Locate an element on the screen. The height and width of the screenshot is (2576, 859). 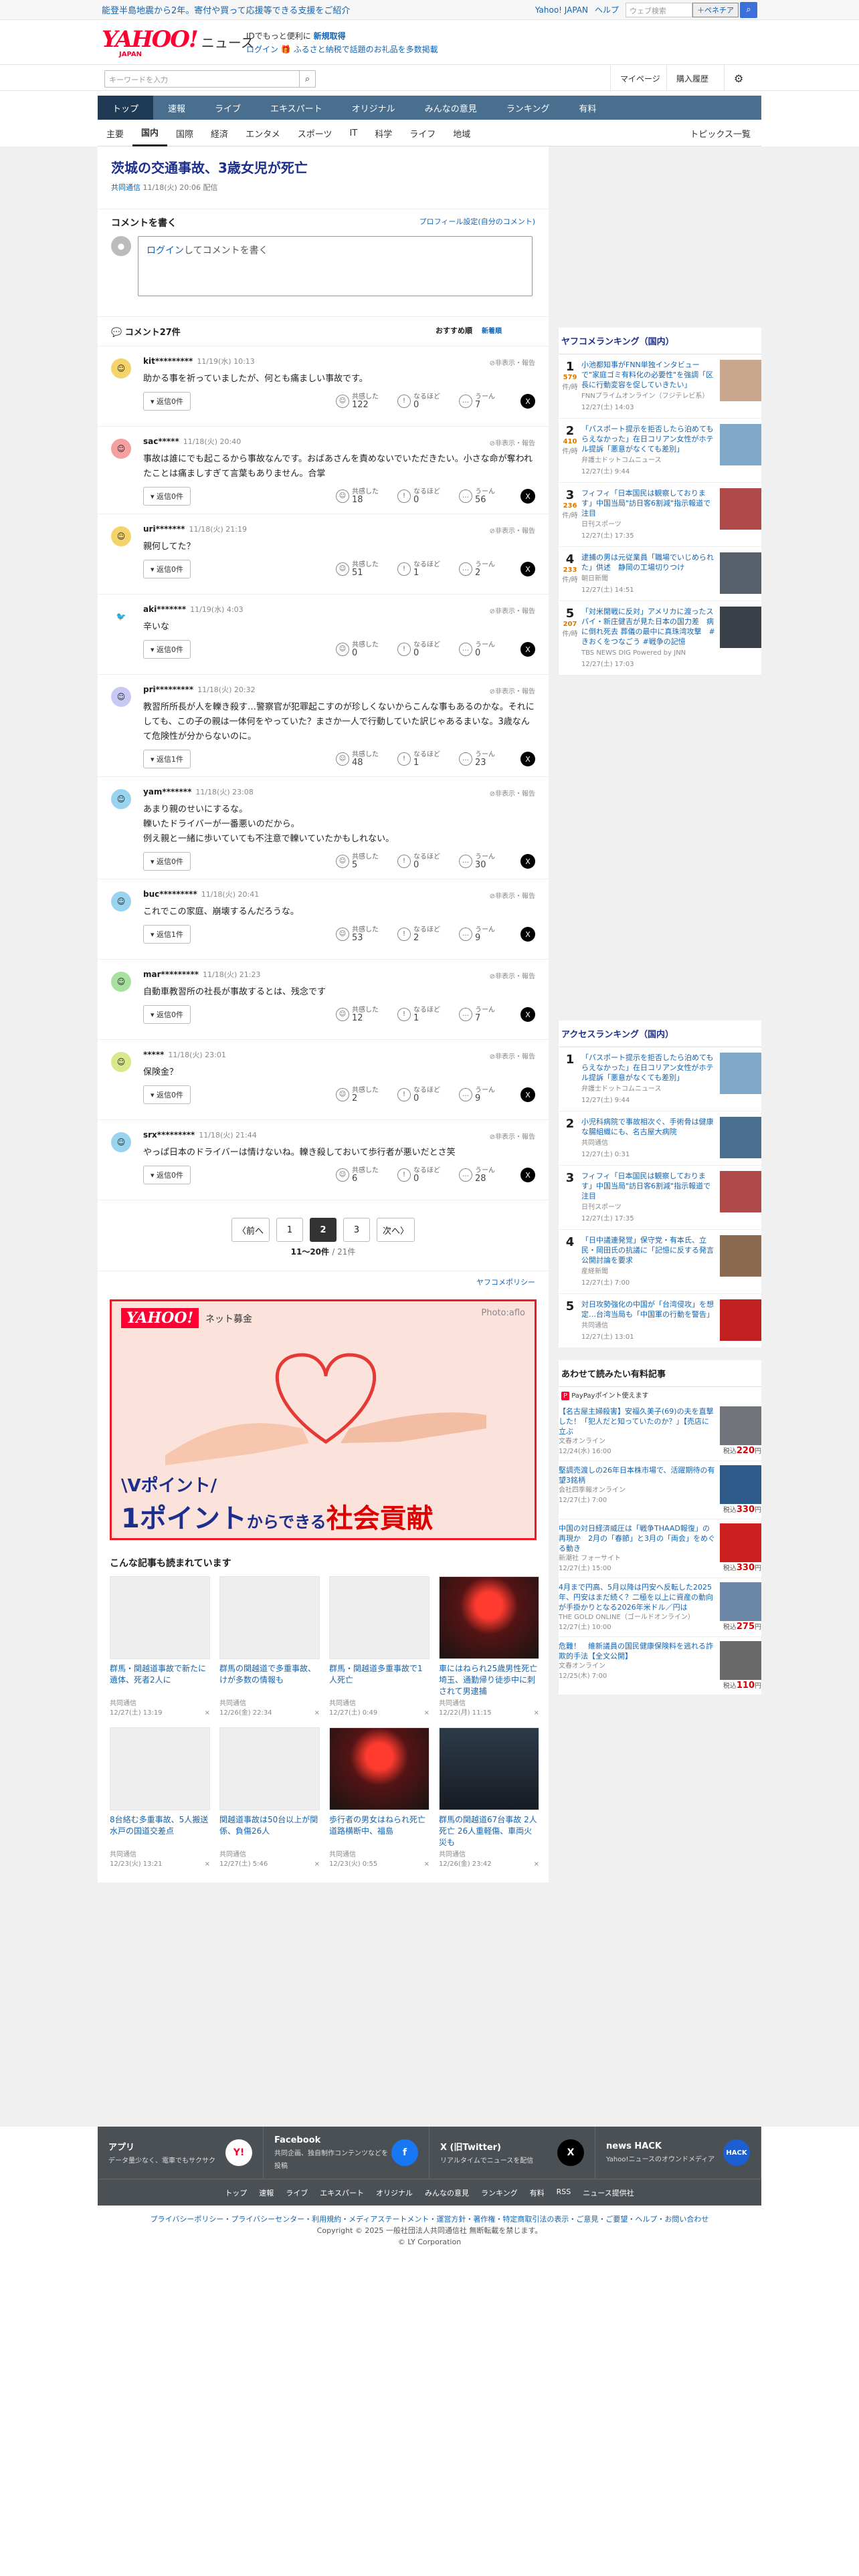
footer-app-link: X (旧Twitter) リアルタイムでニュースを配信 X is located at coordinates (512, 2153).